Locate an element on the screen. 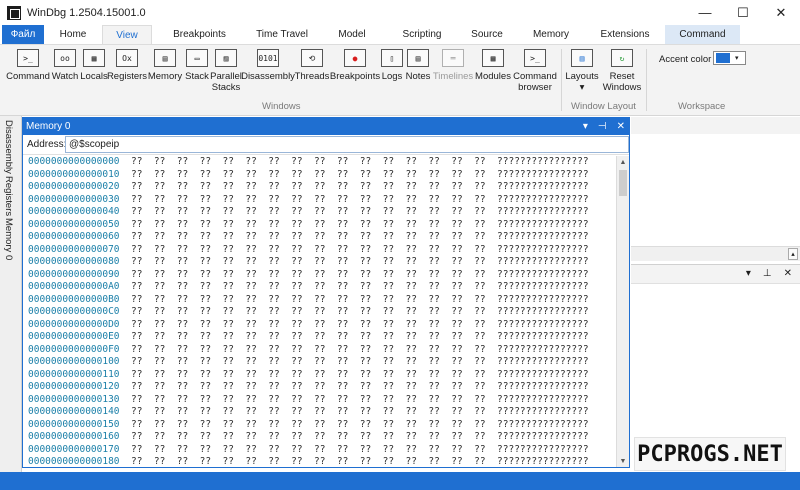  chevron-down-icon: ▾ is located at coordinates (582, 87).